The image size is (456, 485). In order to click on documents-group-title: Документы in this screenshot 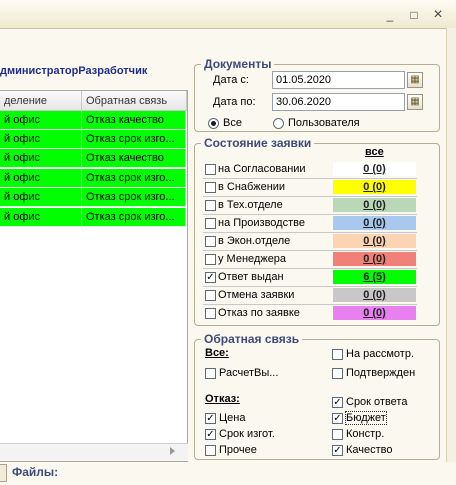, I will do `click(238, 64)`.